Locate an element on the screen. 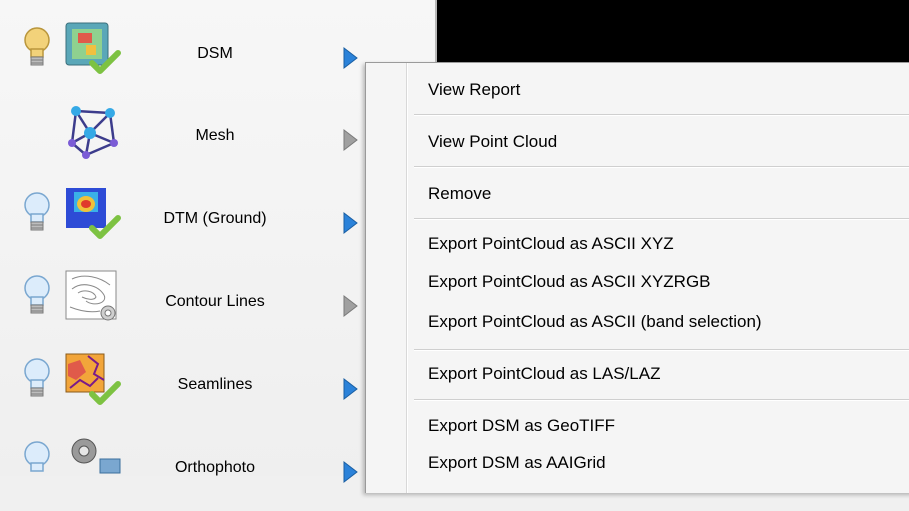 This screenshot has width=909, height=511. menu-item-remove: Remove is located at coordinates (459, 194).